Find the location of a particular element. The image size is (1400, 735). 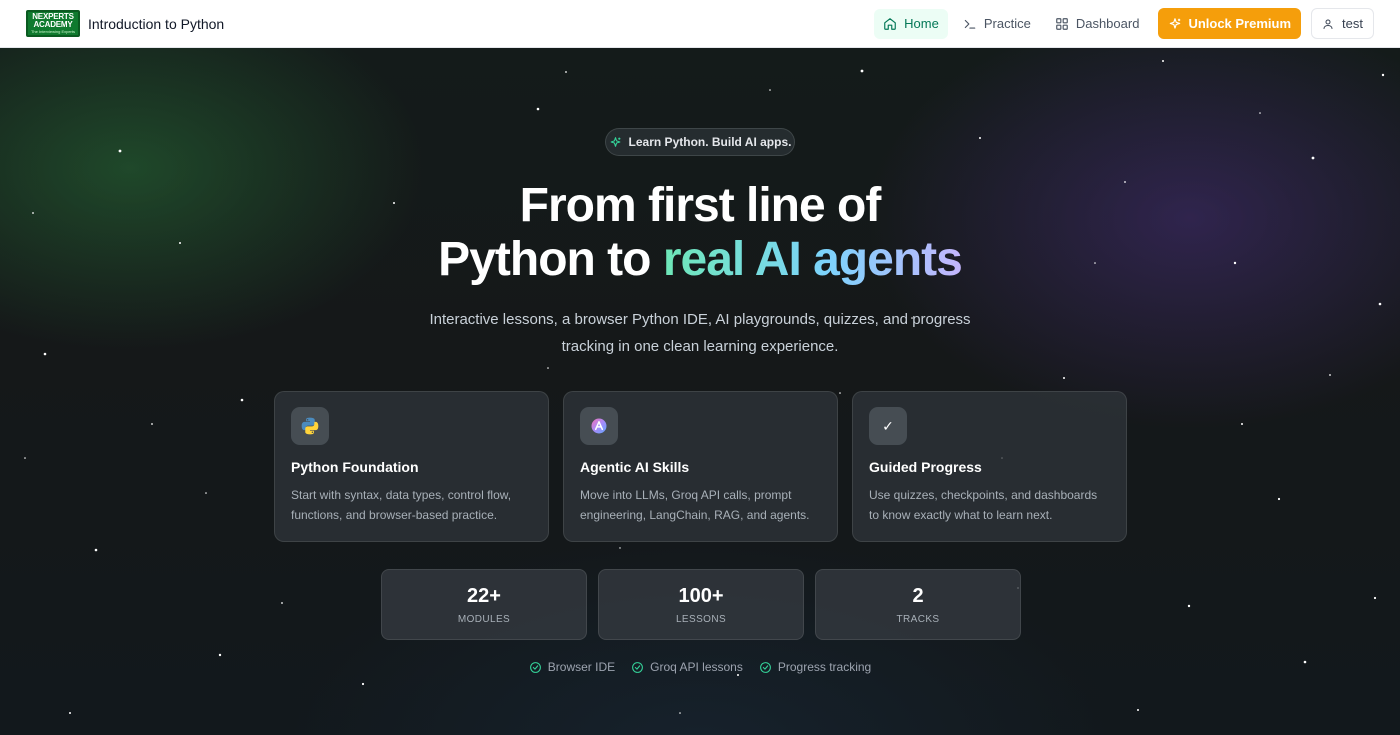

user-menu-button: test is located at coordinates (1342, 23).